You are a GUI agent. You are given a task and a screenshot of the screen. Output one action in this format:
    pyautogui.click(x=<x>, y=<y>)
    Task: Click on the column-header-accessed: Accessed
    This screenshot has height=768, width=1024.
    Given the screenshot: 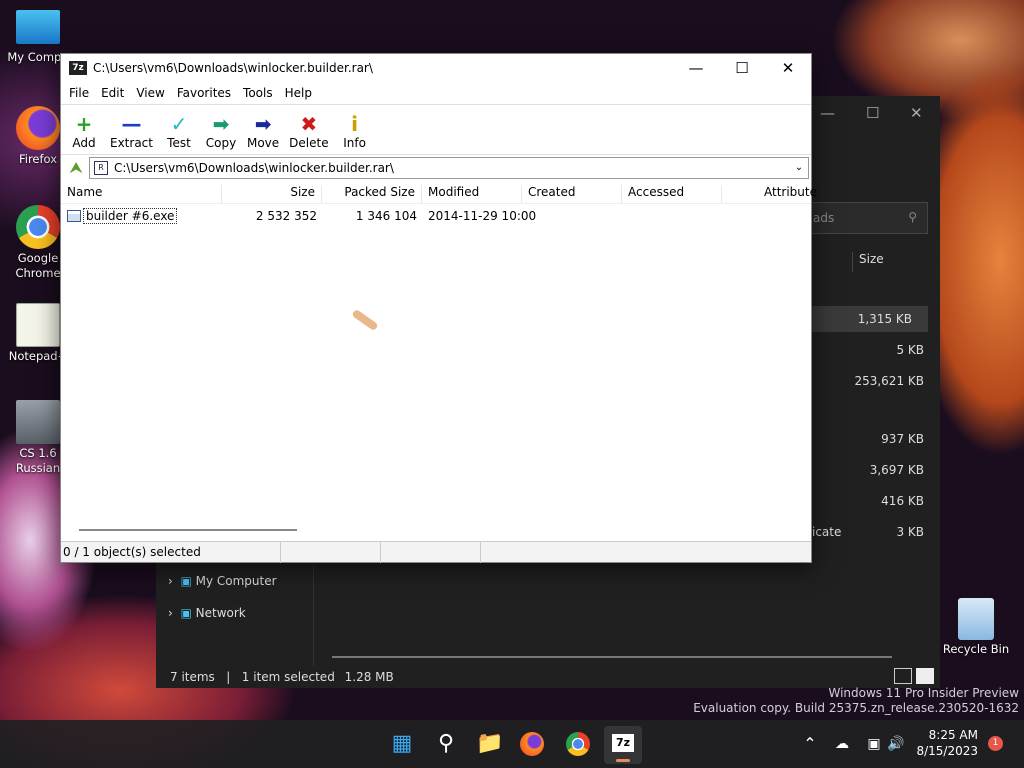 What is the action you would take?
    pyautogui.click(x=672, y=194)
    